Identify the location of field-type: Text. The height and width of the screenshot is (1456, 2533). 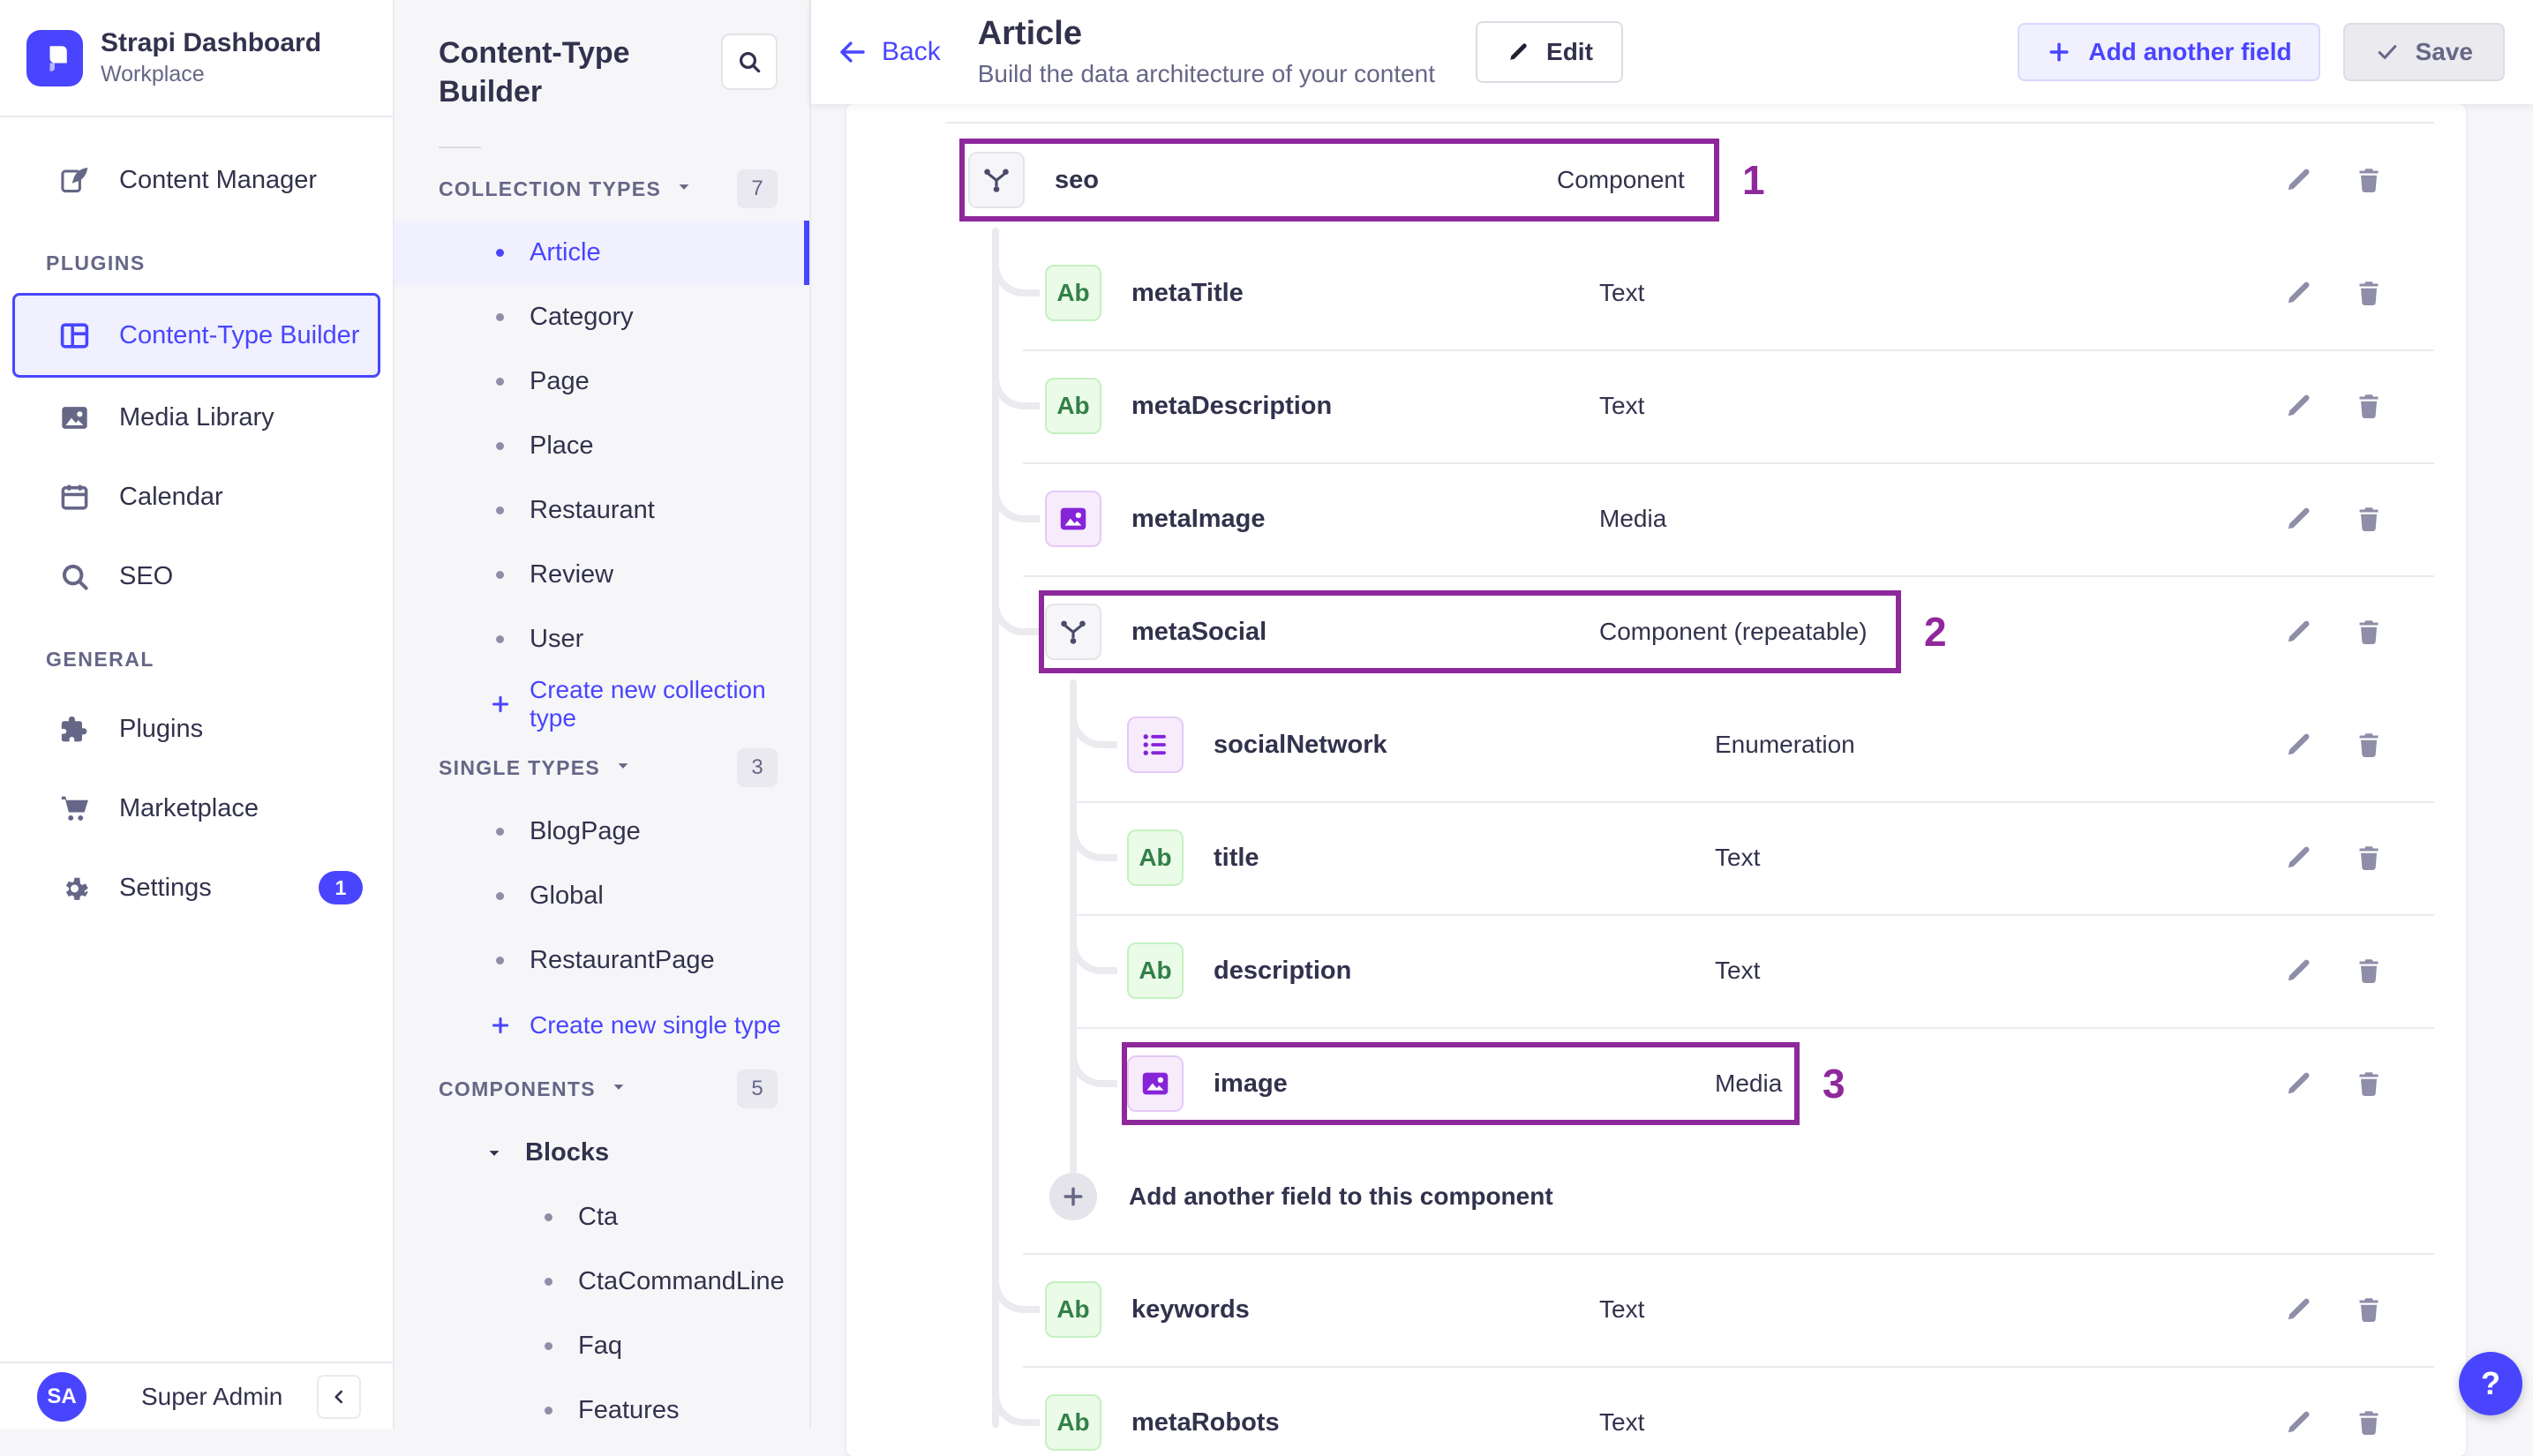
(1622, 406).